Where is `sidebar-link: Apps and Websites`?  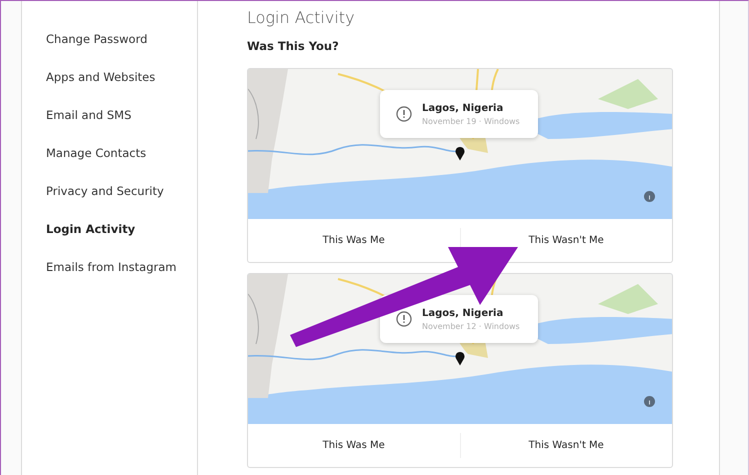
sidebar-link: Apps and Websites is located at coordinates (101, 77).